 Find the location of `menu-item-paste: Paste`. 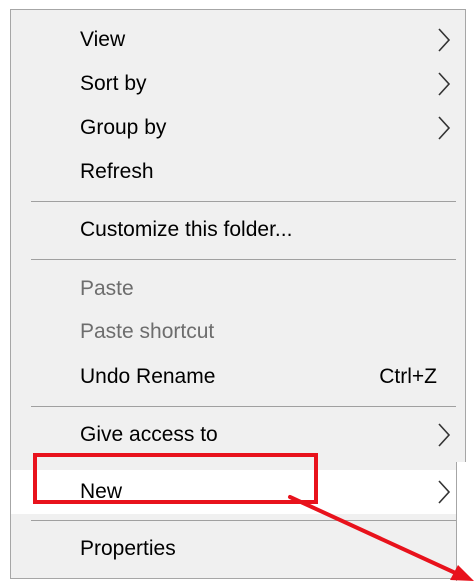

menu-item-paste: Paste is located at coordinates (238, 289).